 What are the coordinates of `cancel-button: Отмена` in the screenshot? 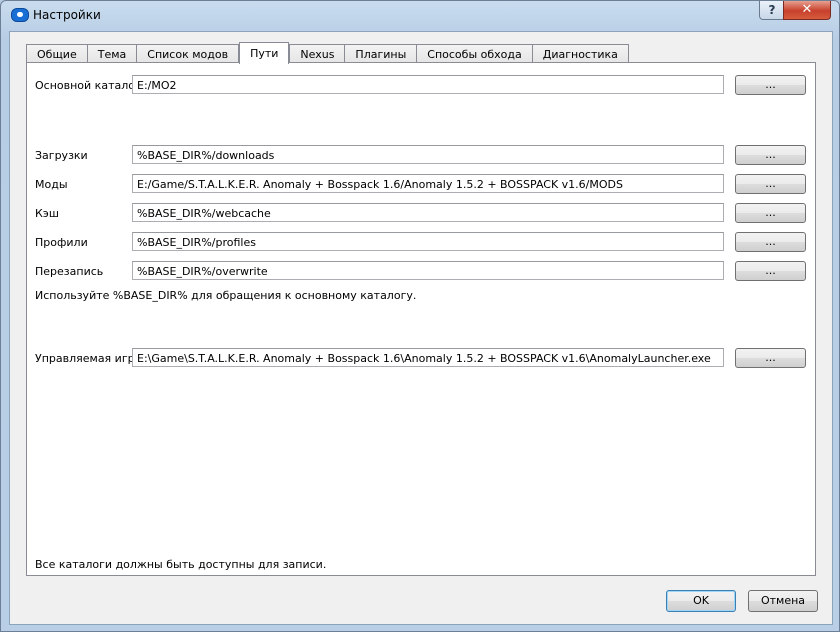 It's located at (783, 601).